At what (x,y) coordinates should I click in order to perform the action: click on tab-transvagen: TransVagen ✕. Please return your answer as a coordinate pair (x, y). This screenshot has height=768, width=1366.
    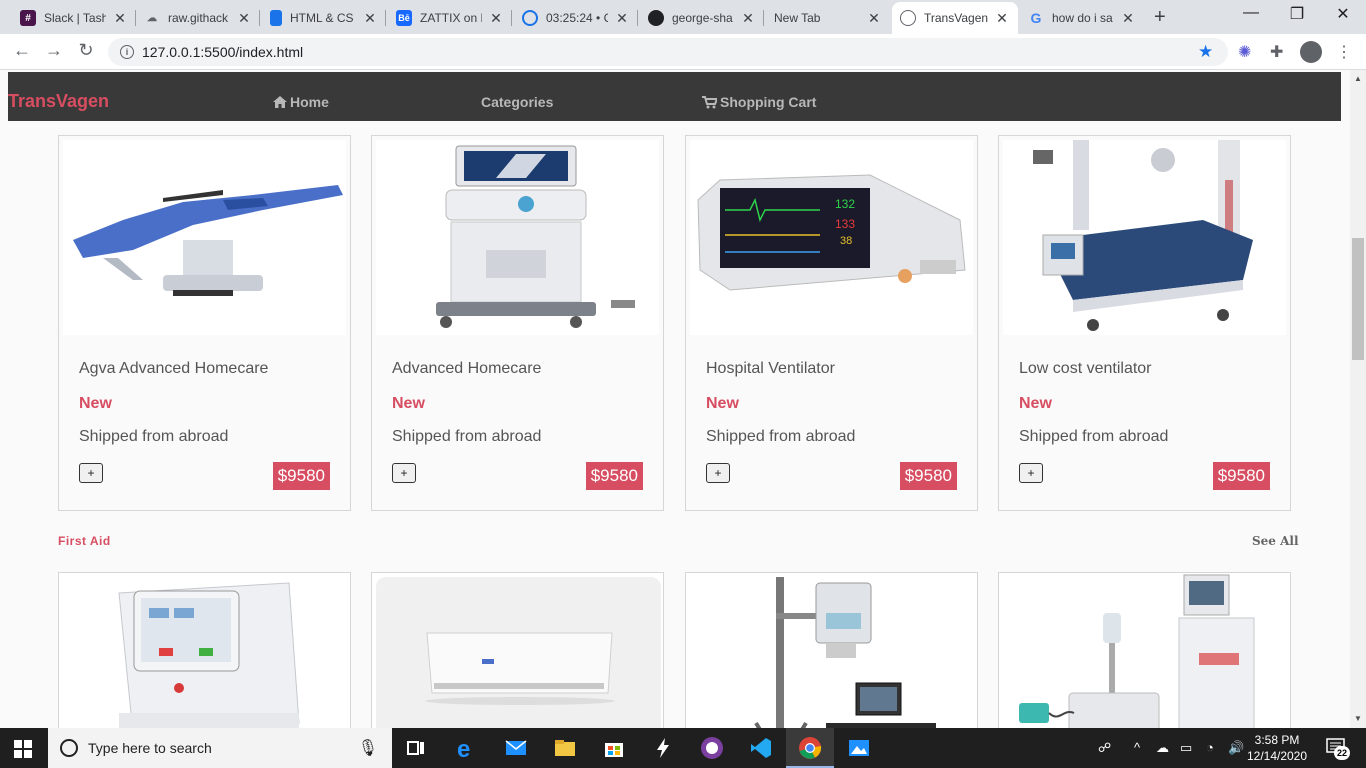
    Looking at the image, I should click on (955, 18).